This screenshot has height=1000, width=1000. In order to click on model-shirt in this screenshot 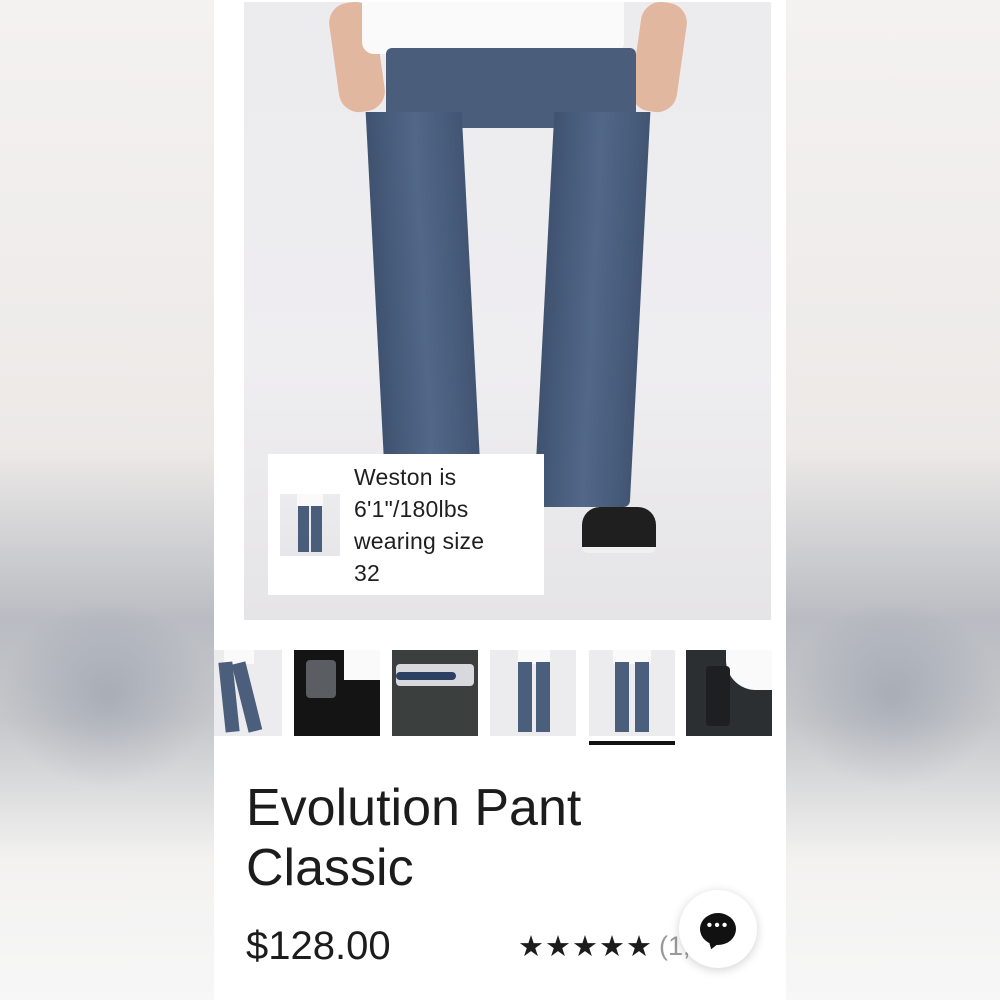, I will do `click(493, 28)`.